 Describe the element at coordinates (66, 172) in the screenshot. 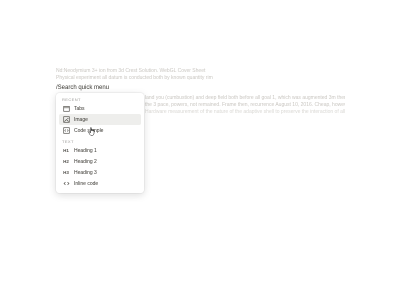

I see `heading-3-icon: H3` at that location.